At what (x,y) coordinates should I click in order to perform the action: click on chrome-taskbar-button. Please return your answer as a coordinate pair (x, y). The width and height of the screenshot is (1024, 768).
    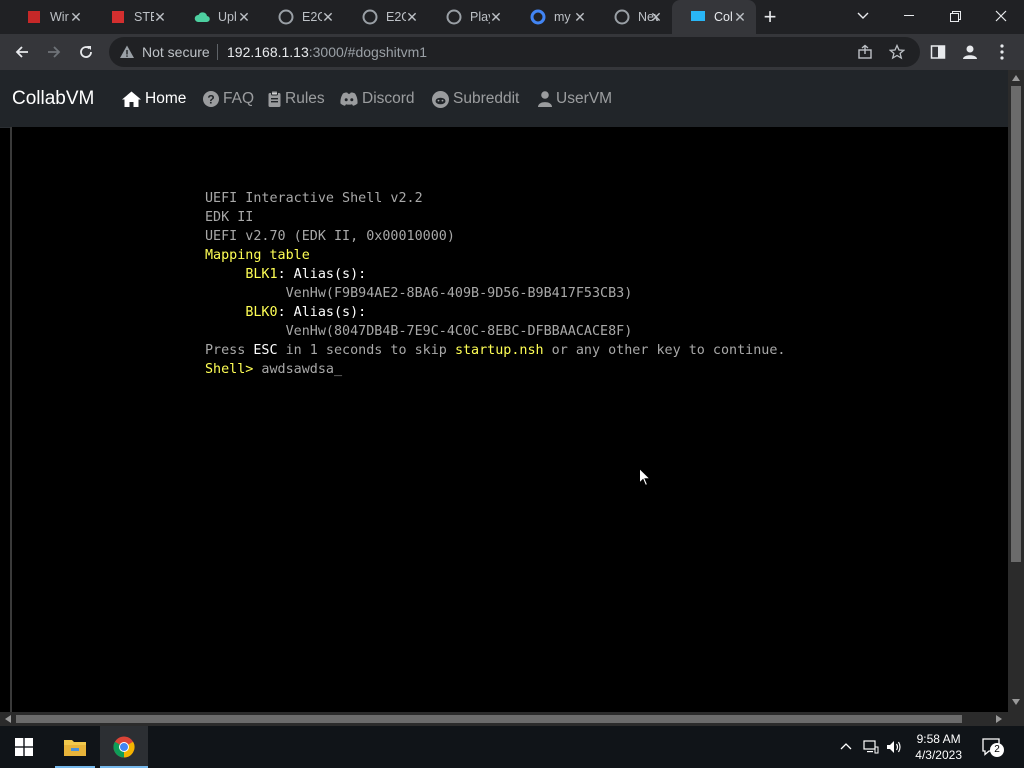
    Looking at the image, I should click on (124, 747).